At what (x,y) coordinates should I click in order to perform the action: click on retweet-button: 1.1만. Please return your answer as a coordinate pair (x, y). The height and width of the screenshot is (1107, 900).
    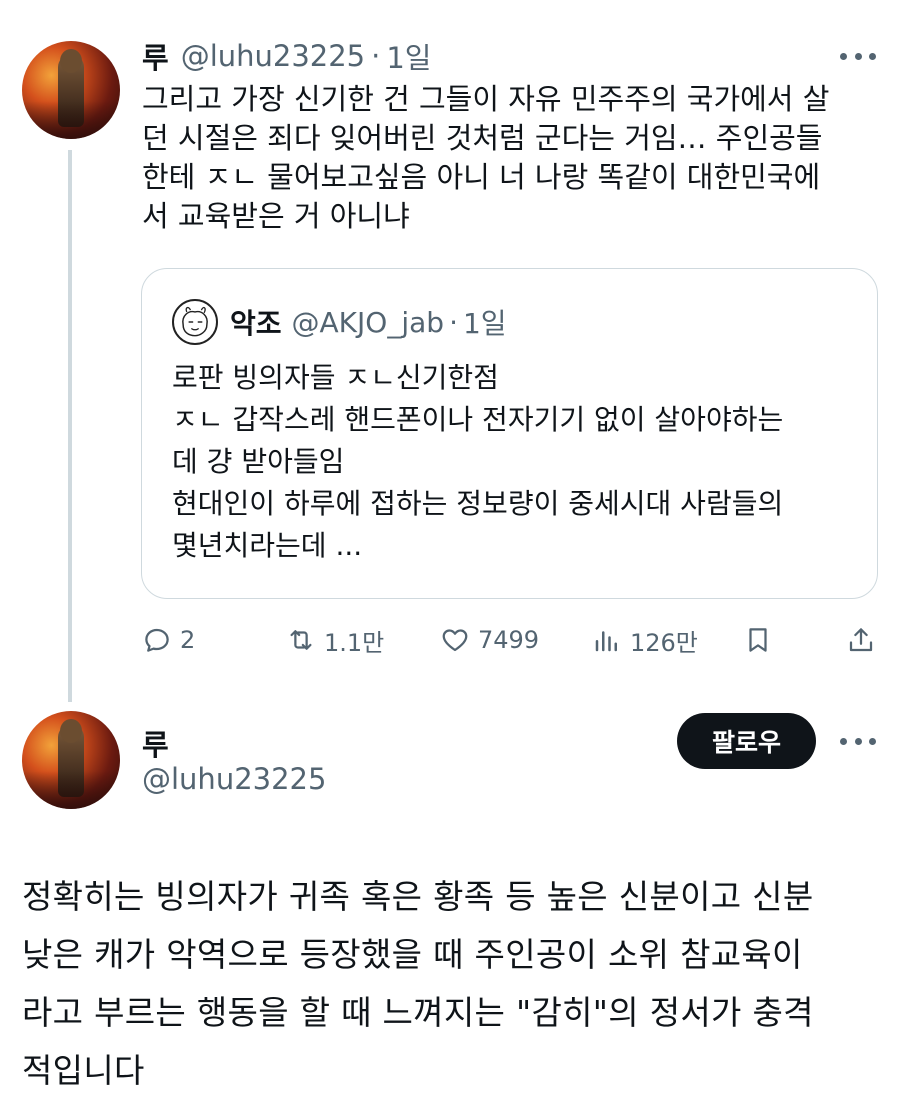
    Looking at the image, I should click on (335, 640).